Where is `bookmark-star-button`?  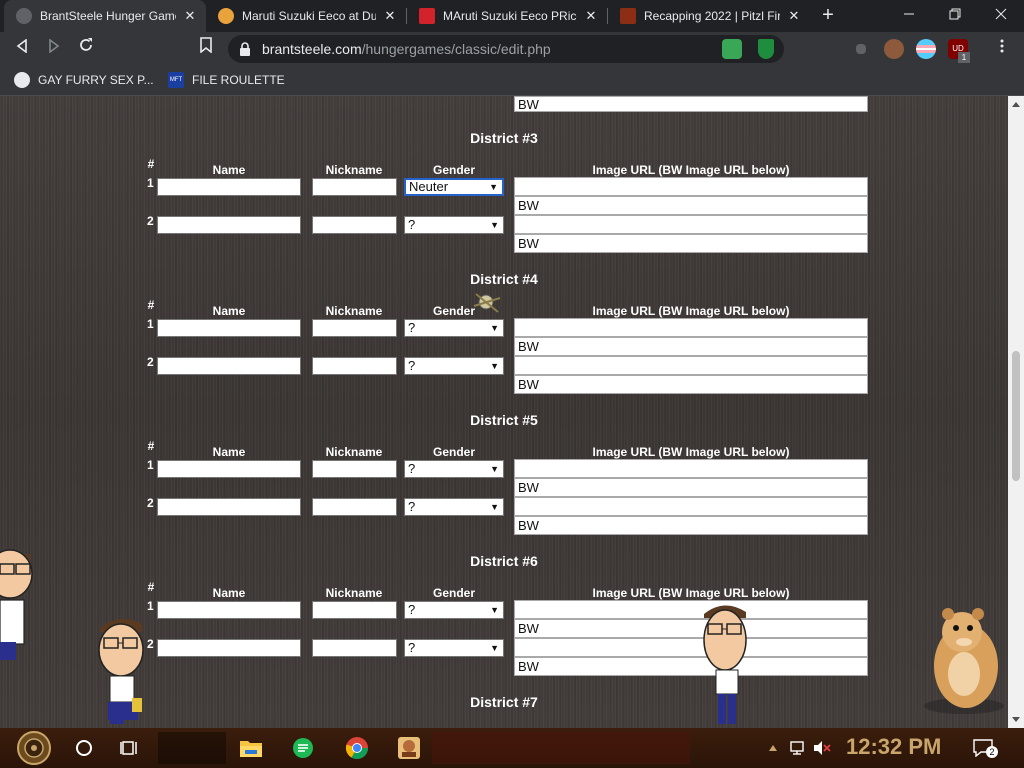 bookmark-star-button is located at coordinates (206, 49).